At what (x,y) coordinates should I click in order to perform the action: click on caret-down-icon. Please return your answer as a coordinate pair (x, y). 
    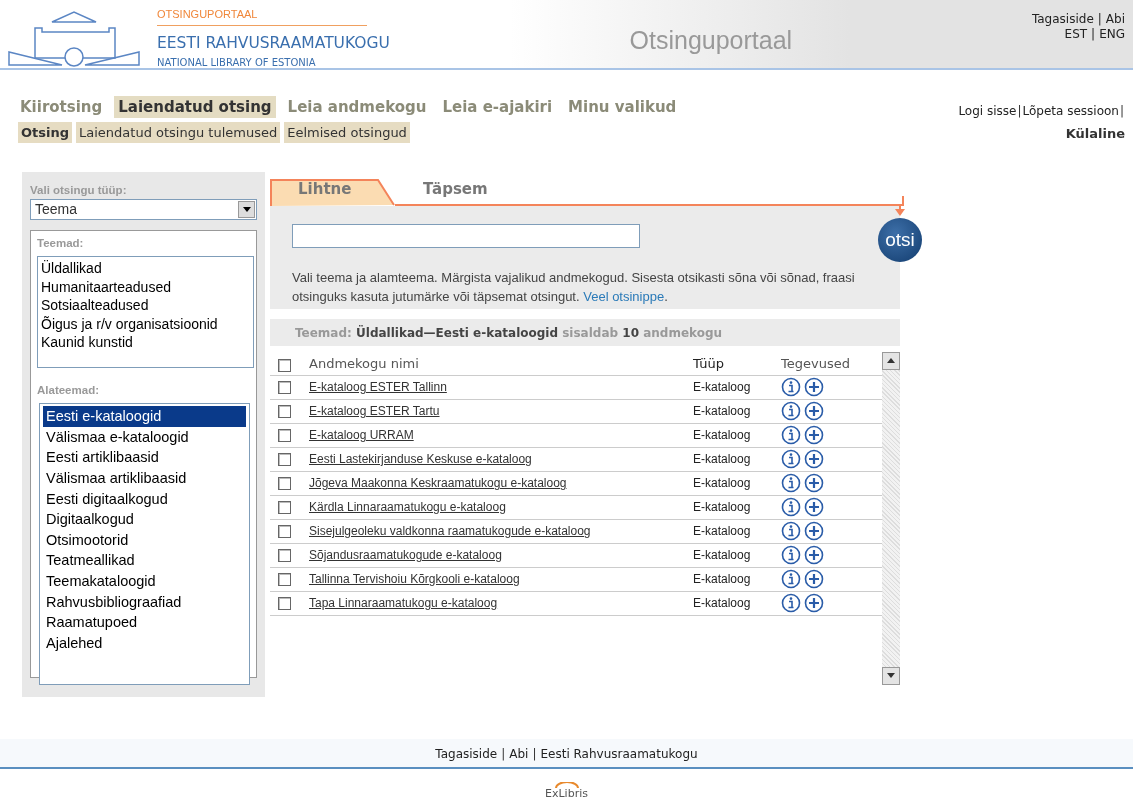
    Looking at the image, I should click on (246, 209).